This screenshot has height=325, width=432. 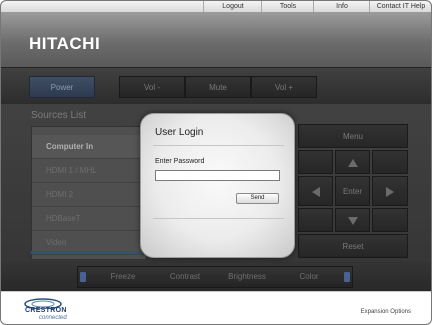 What do you see at coordinates (217, 175) in the screenshot?
I see `password-input` at bounding box center [217, 175].